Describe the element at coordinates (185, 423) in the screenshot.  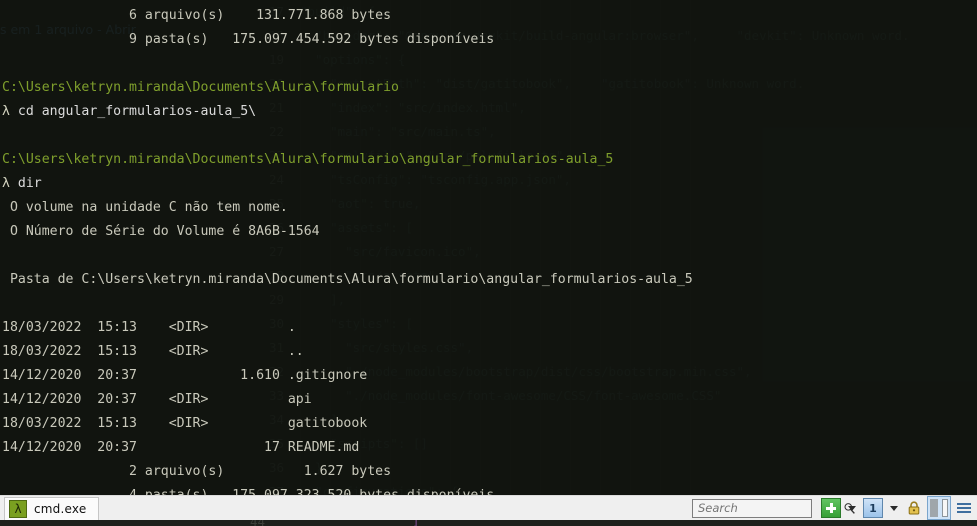
I see `terminal-text: 18/03/2022 15:13 <DIR> gatitobook` at that location.